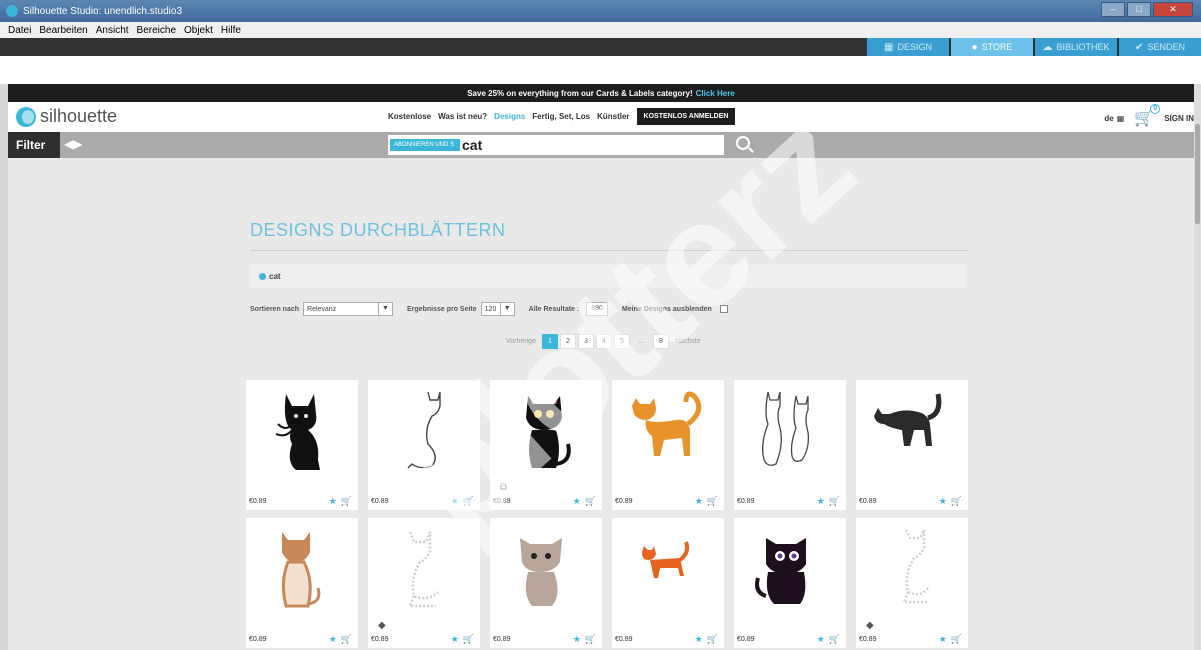 The image size is (1201, 650). Describe the element at coordinates (231, 30) in the screenshot. I see `menu-hilfe: Hilfe` at that location.